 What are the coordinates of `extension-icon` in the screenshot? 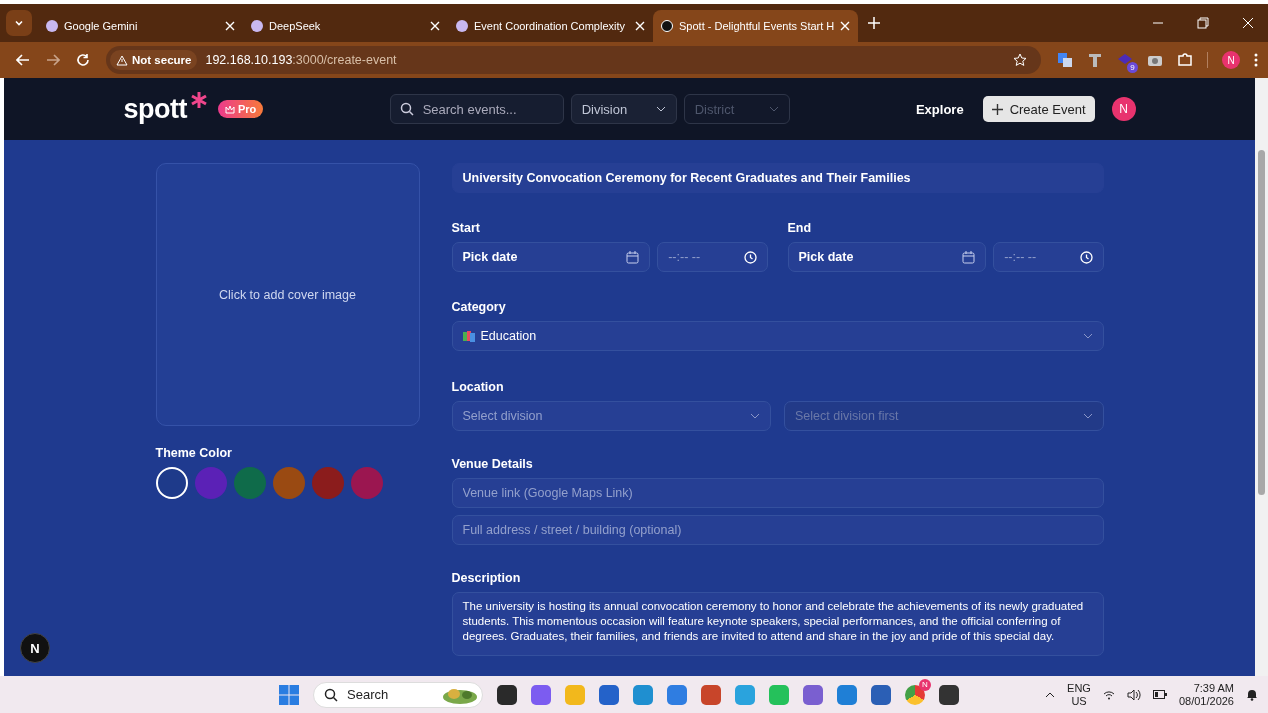 It's located at (1095, 60).